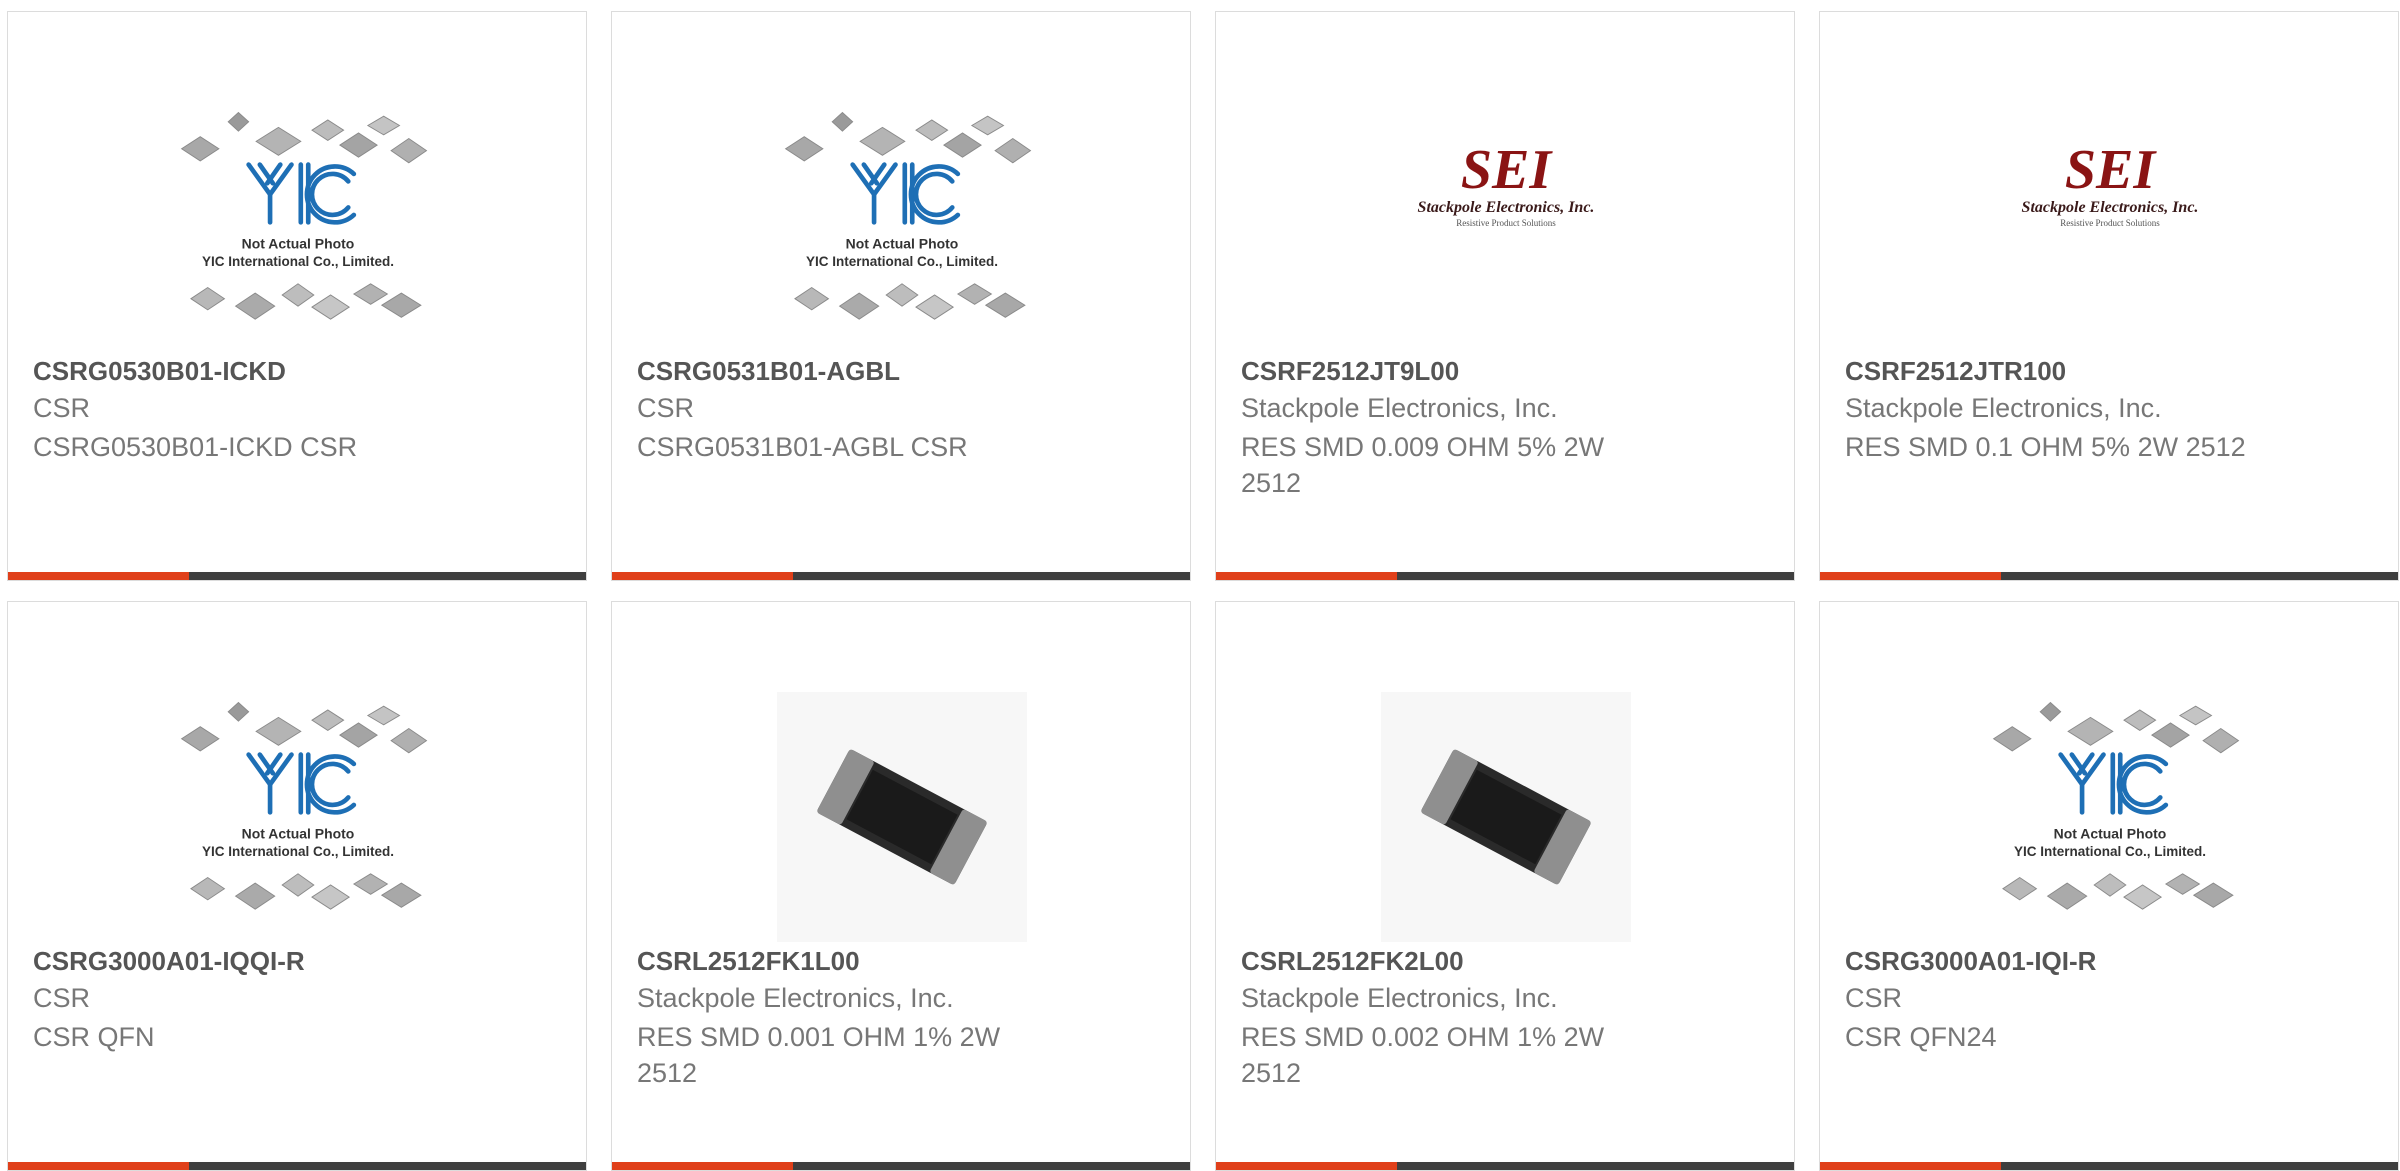 The height and width of the screenshot is (1171, 2400). Describe the element at coordinates (1423, 1055) in the screenshot. I see `description: RES SMD 0.002 OHM 1% 2W 2512` at that location.